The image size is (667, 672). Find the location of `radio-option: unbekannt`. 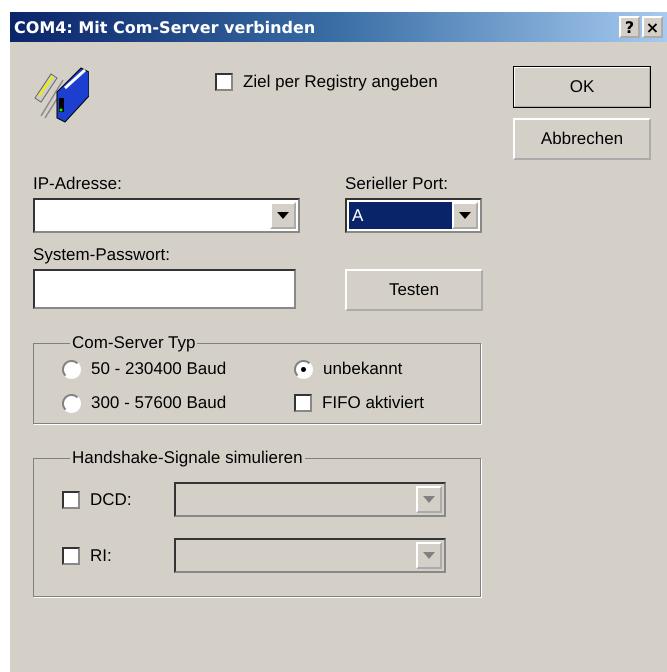

radio-option: unbekannt is located at coordinates (387, 369).